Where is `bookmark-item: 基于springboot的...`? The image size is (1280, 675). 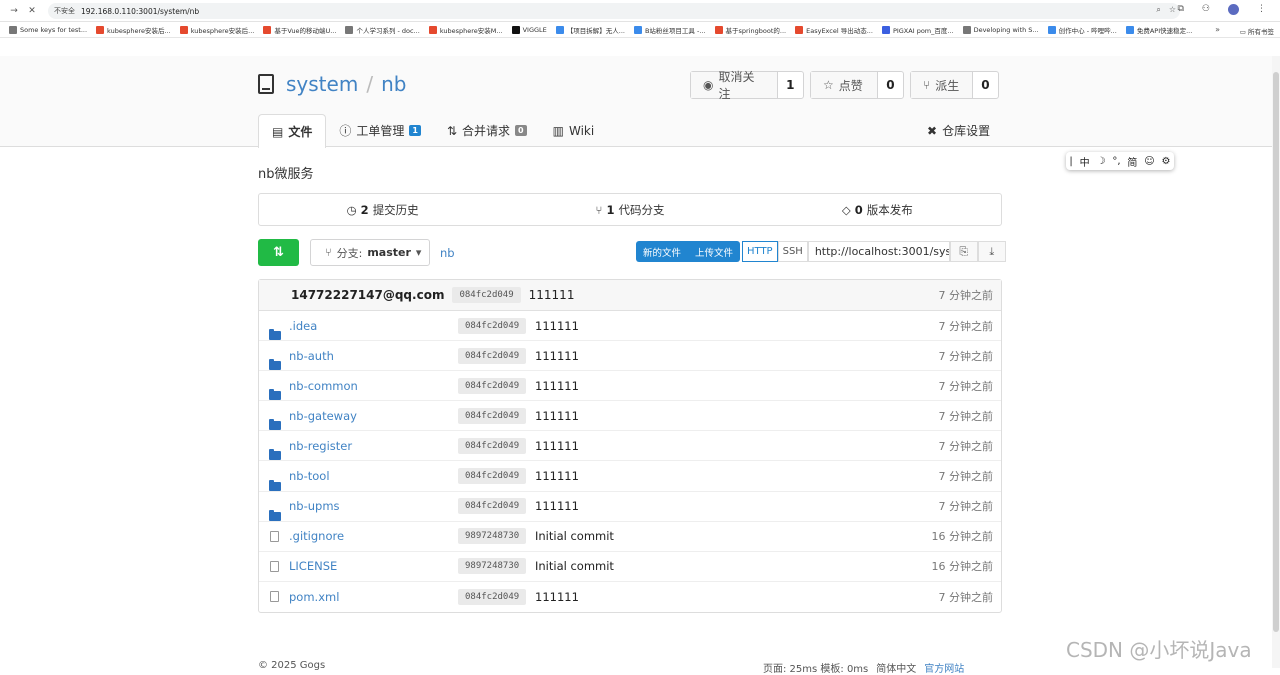 bookmark-item: 基于springboot的... is located at coordinates (750, 30).